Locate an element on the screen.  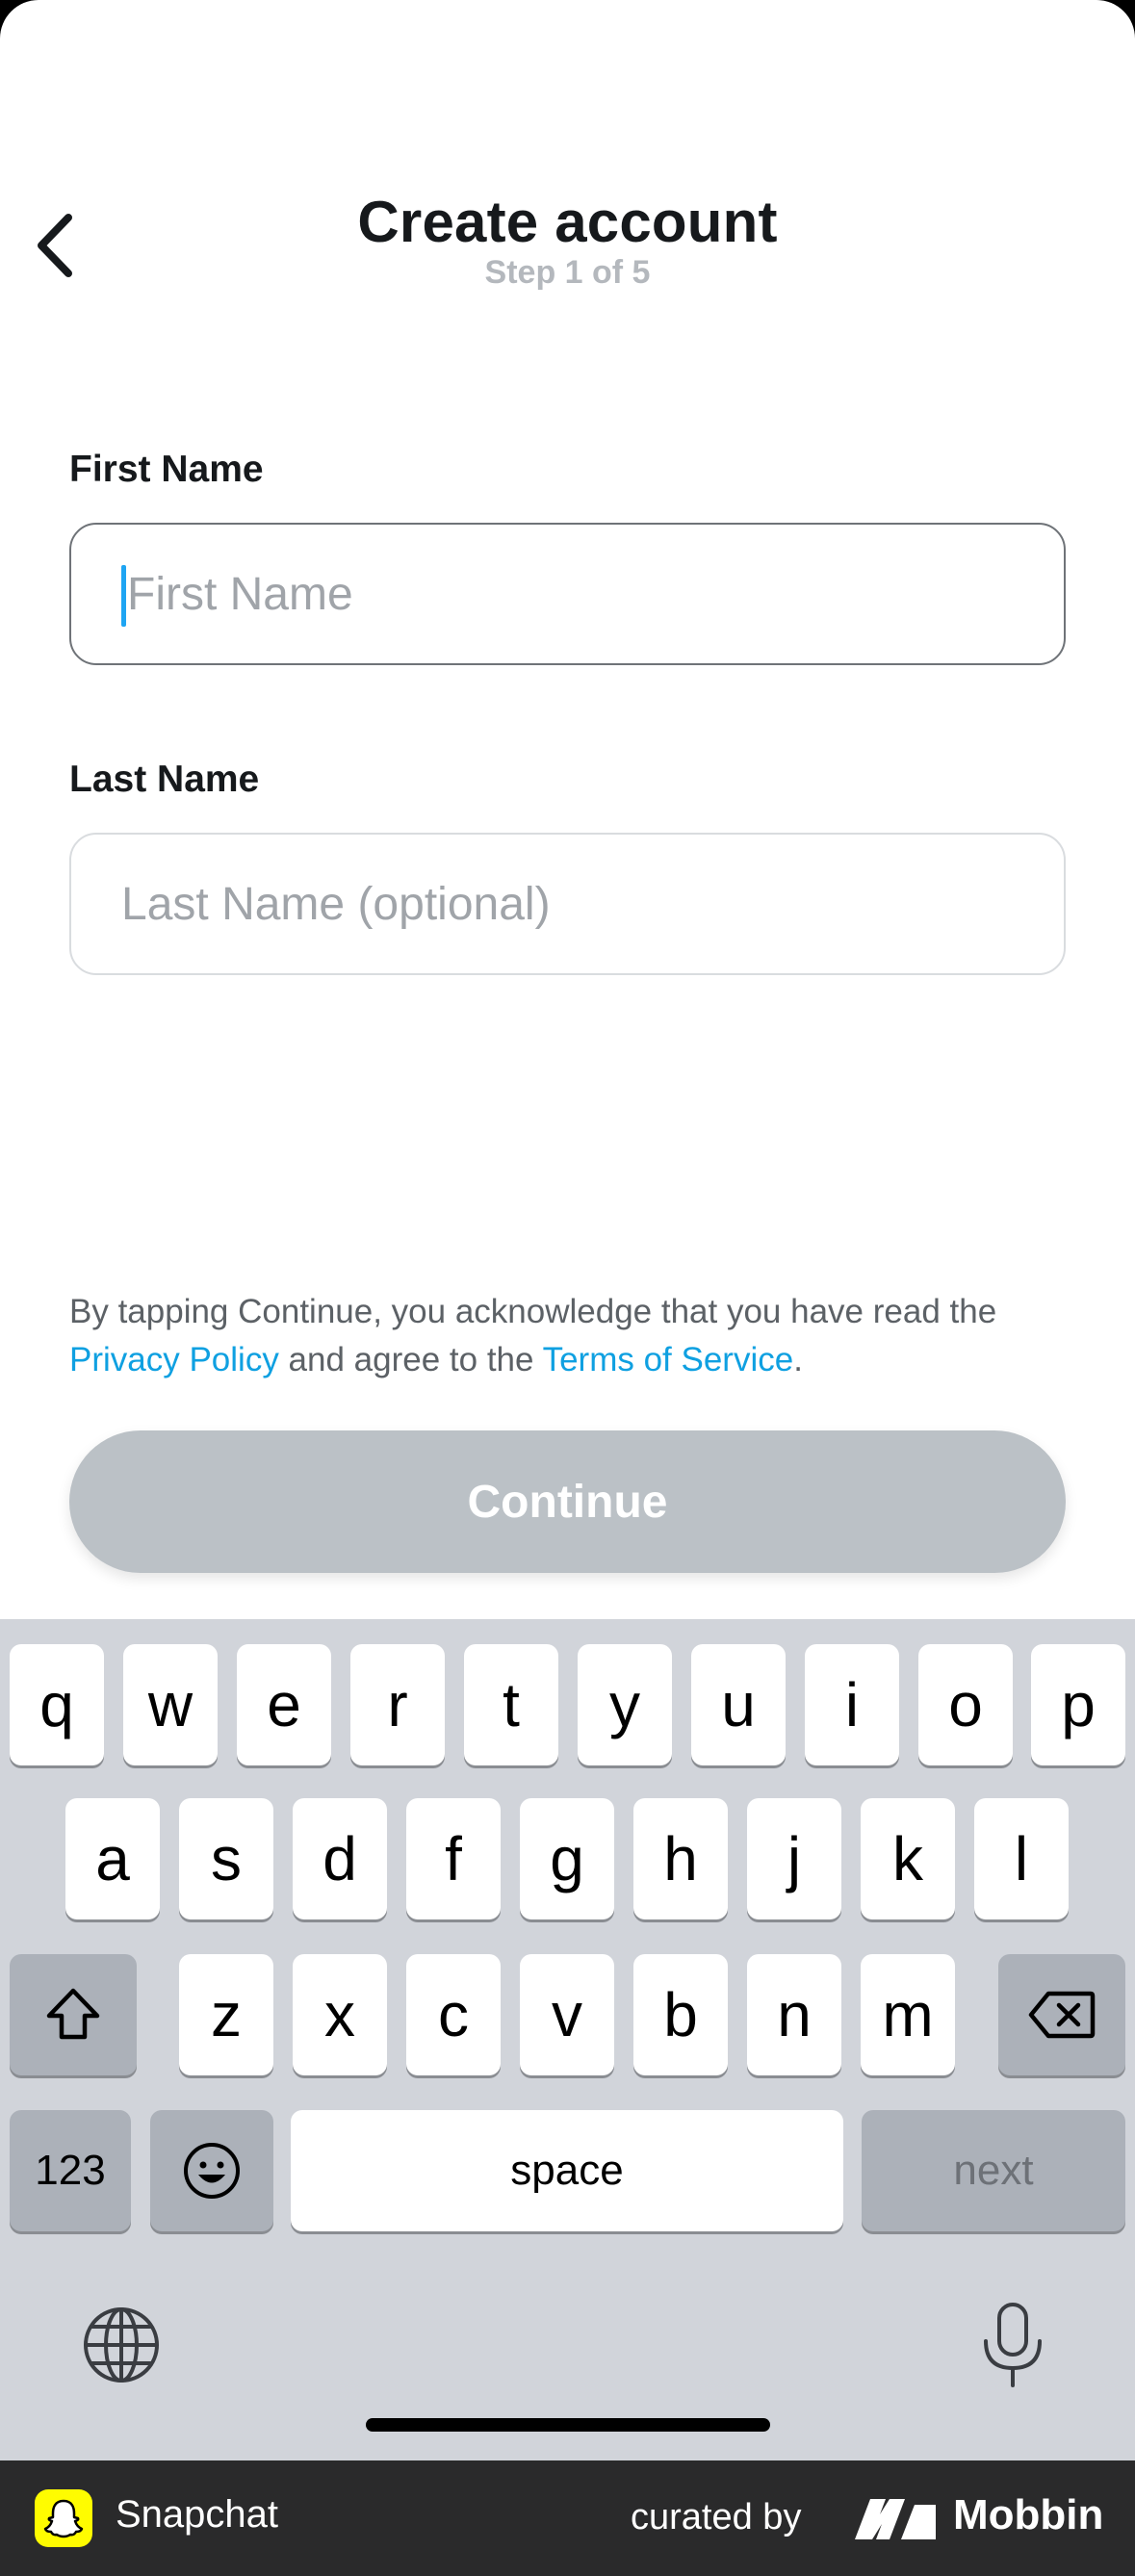
key-g: g is located at coordinates (567, 1859).